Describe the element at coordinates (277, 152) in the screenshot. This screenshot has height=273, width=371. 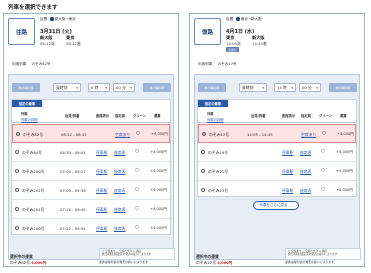
I see `table-row: のぞみ19号 停車駅 座席表 ○ +4,000円` at that location.